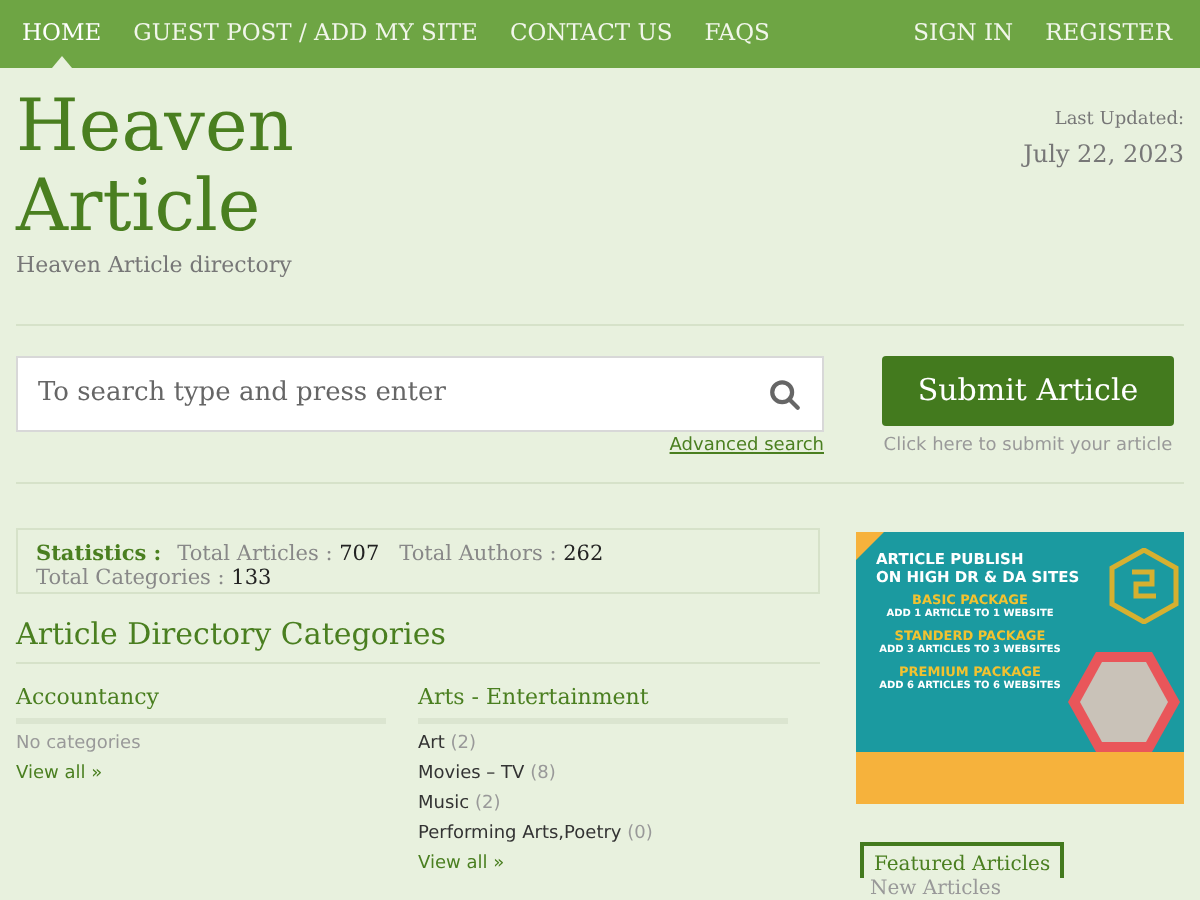 This screenshot has width=1200, height=900. Describe the element at coordinates (403, 394) in the screenshot. I see `search-input: To search type and press enter` at that location.